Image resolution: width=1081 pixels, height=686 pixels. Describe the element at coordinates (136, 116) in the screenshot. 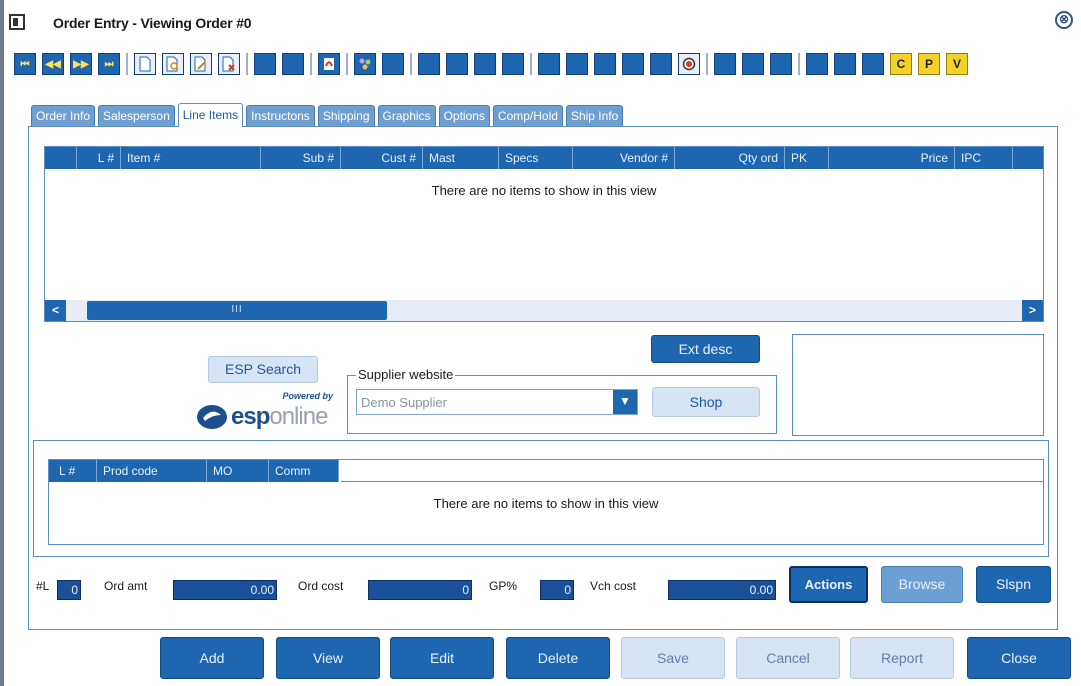

I see `tab-salesperson: Salesperson` at that location.